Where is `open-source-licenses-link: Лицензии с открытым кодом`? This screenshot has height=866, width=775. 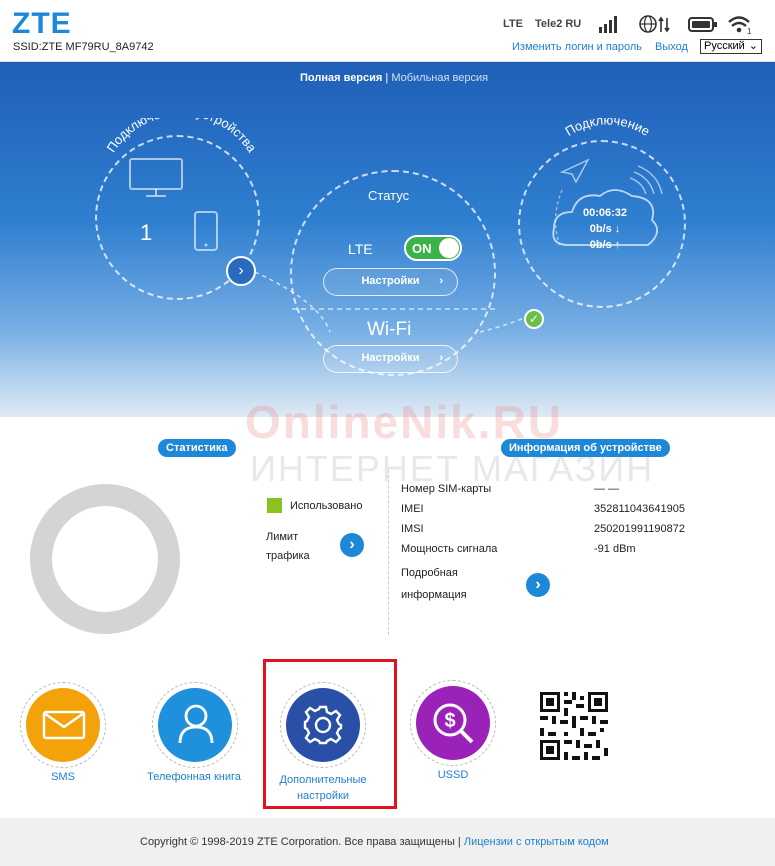 open-source-licenses-link: Лицензии с открытым кодом is located at coordinates (536, 842).